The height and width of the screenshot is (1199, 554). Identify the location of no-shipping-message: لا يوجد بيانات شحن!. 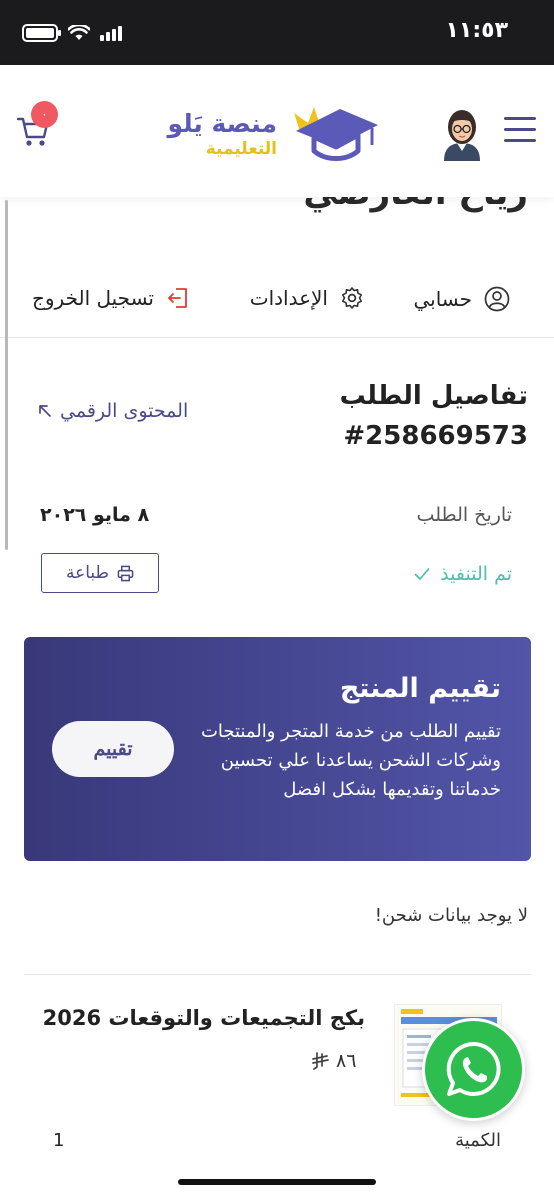
(451, 915).